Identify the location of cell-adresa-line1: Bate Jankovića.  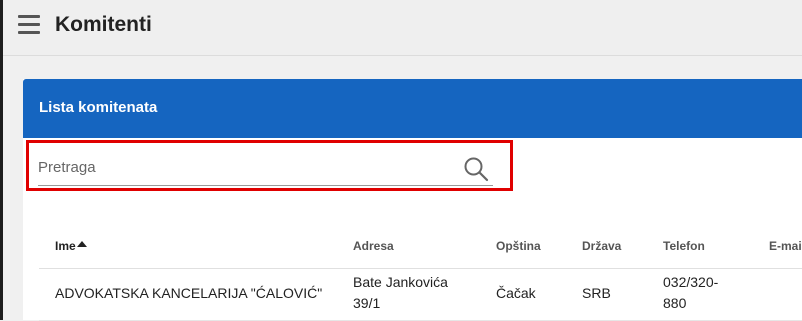
(400, 282).